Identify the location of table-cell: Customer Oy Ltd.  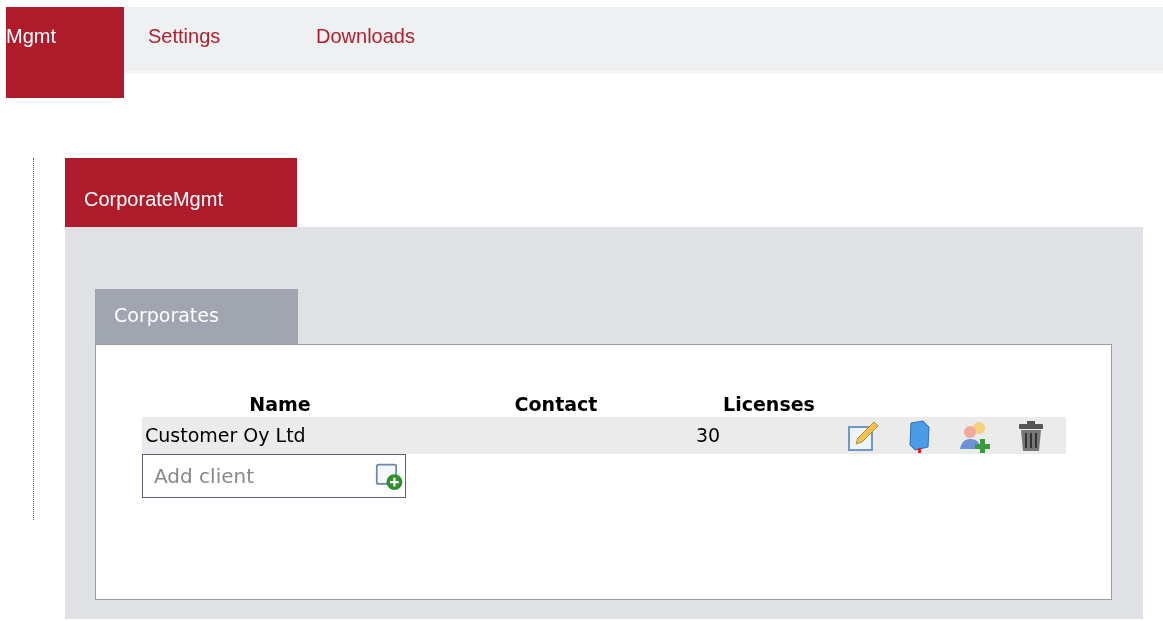
(280, 435).